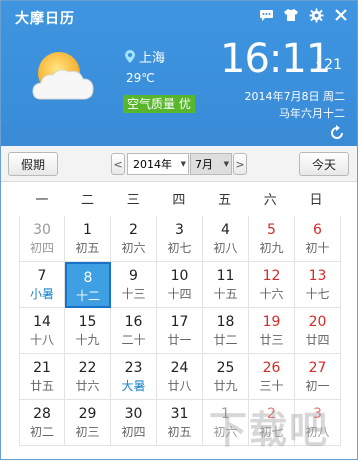 This screenshot has height=460, width=358. Describe the element at coordinates (225, 276) in the screenshot. I see `day-number: 11` at that location.